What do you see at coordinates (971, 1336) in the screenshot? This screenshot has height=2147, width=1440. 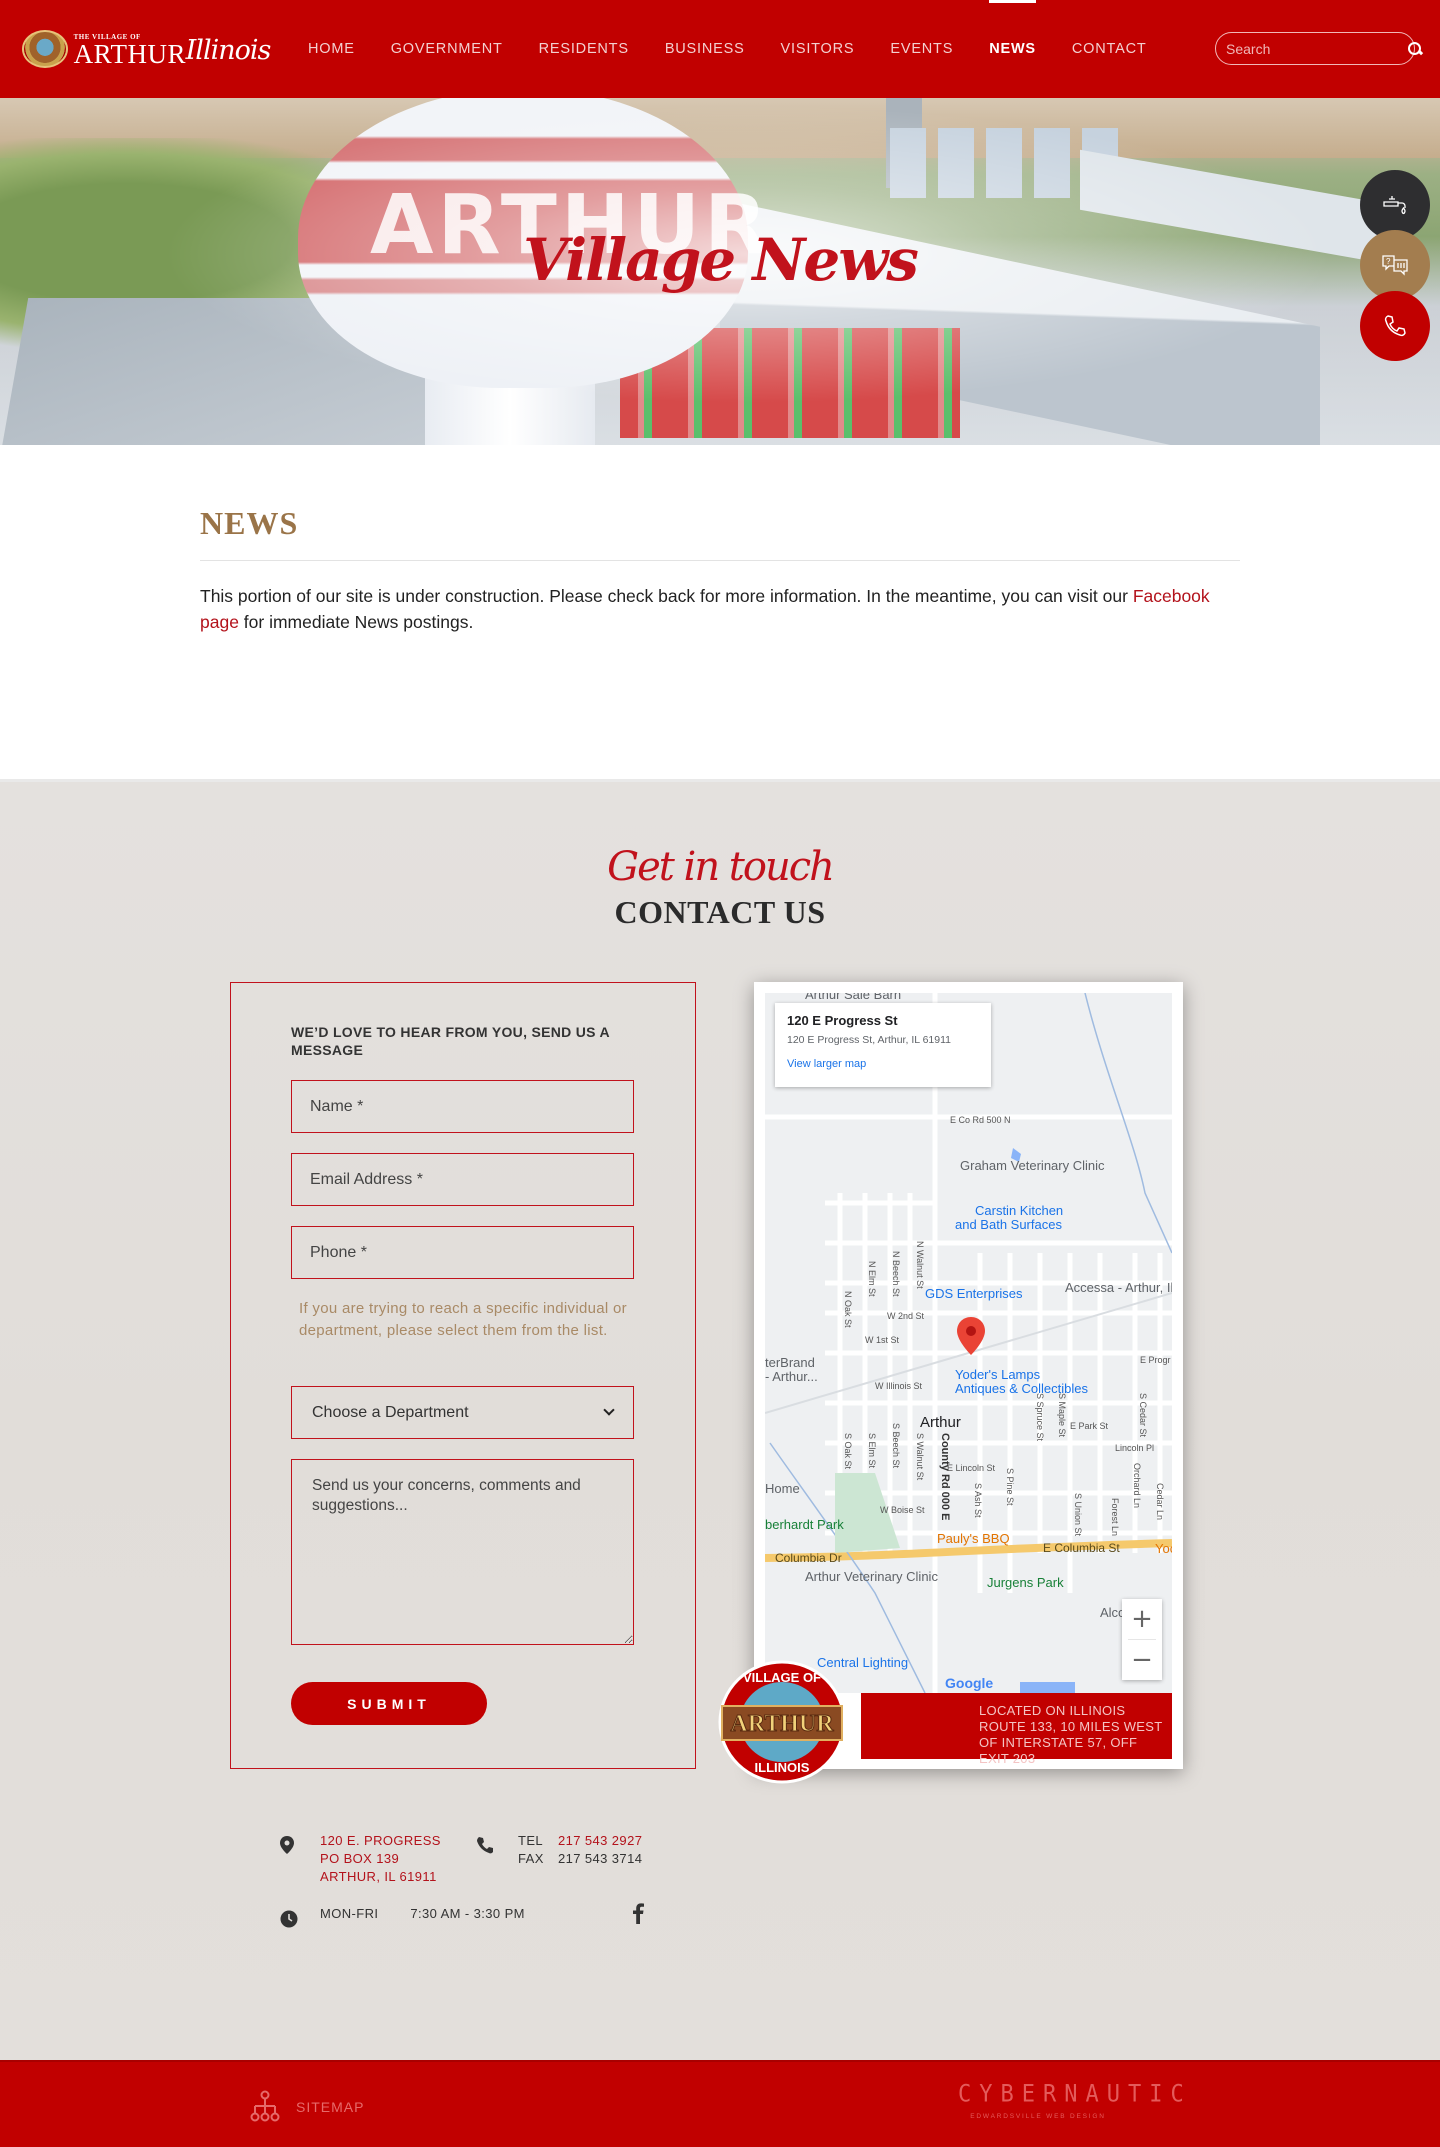 I see `location-pin-icon` at bounding box center [971, 1336].